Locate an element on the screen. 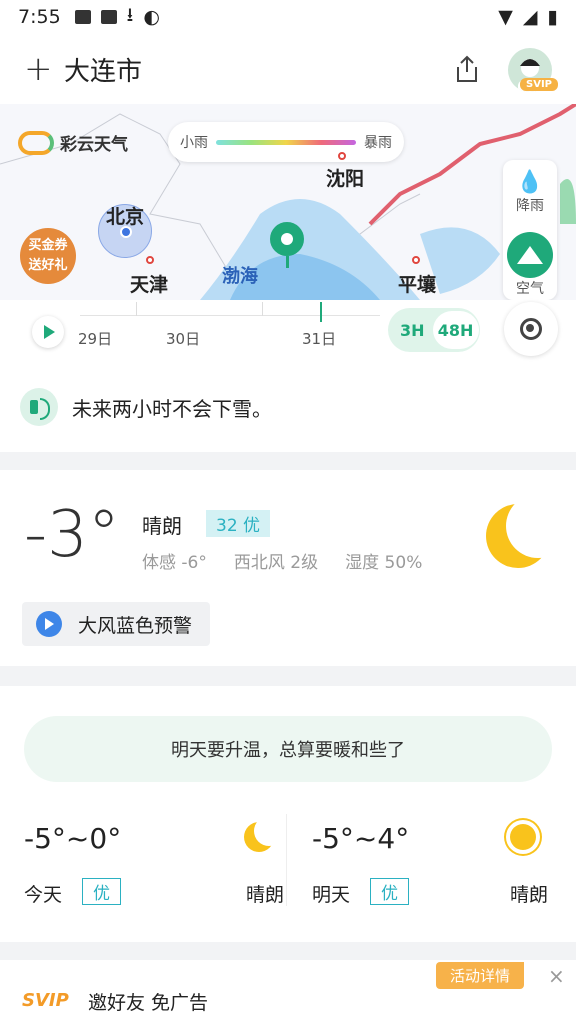  speaker-icon is located at coordinates (39, 407).